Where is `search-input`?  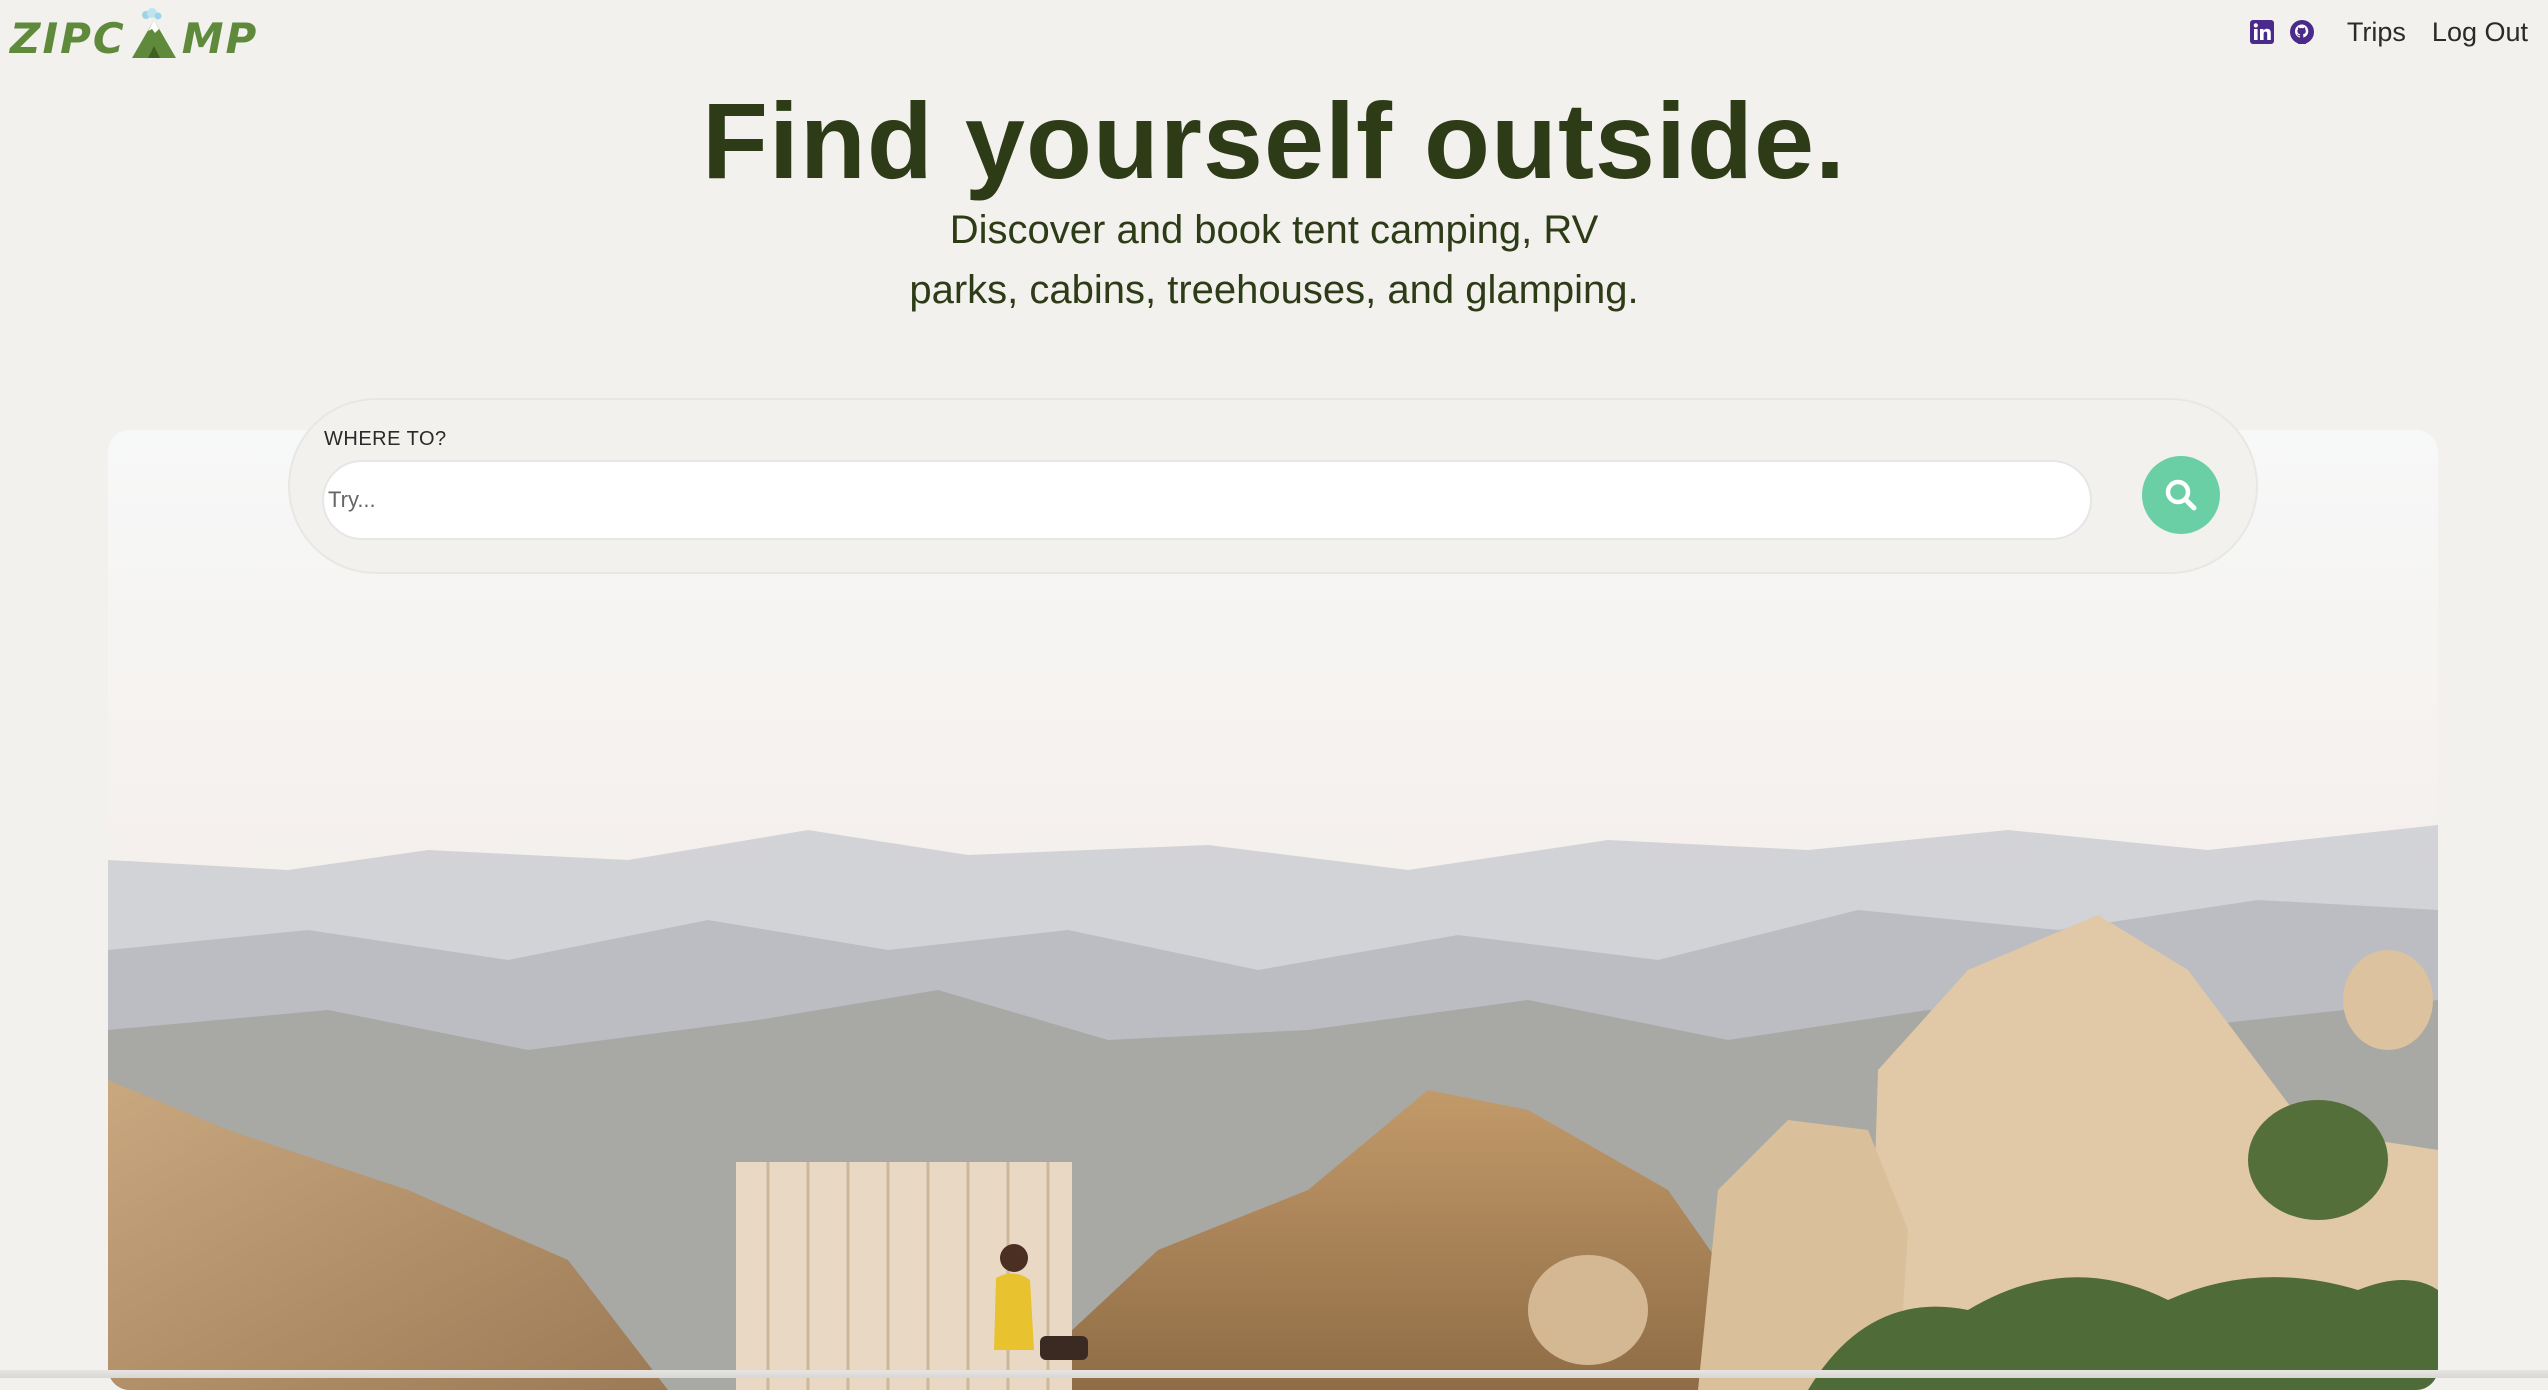 search-input is located at coordinates (1207, 500).